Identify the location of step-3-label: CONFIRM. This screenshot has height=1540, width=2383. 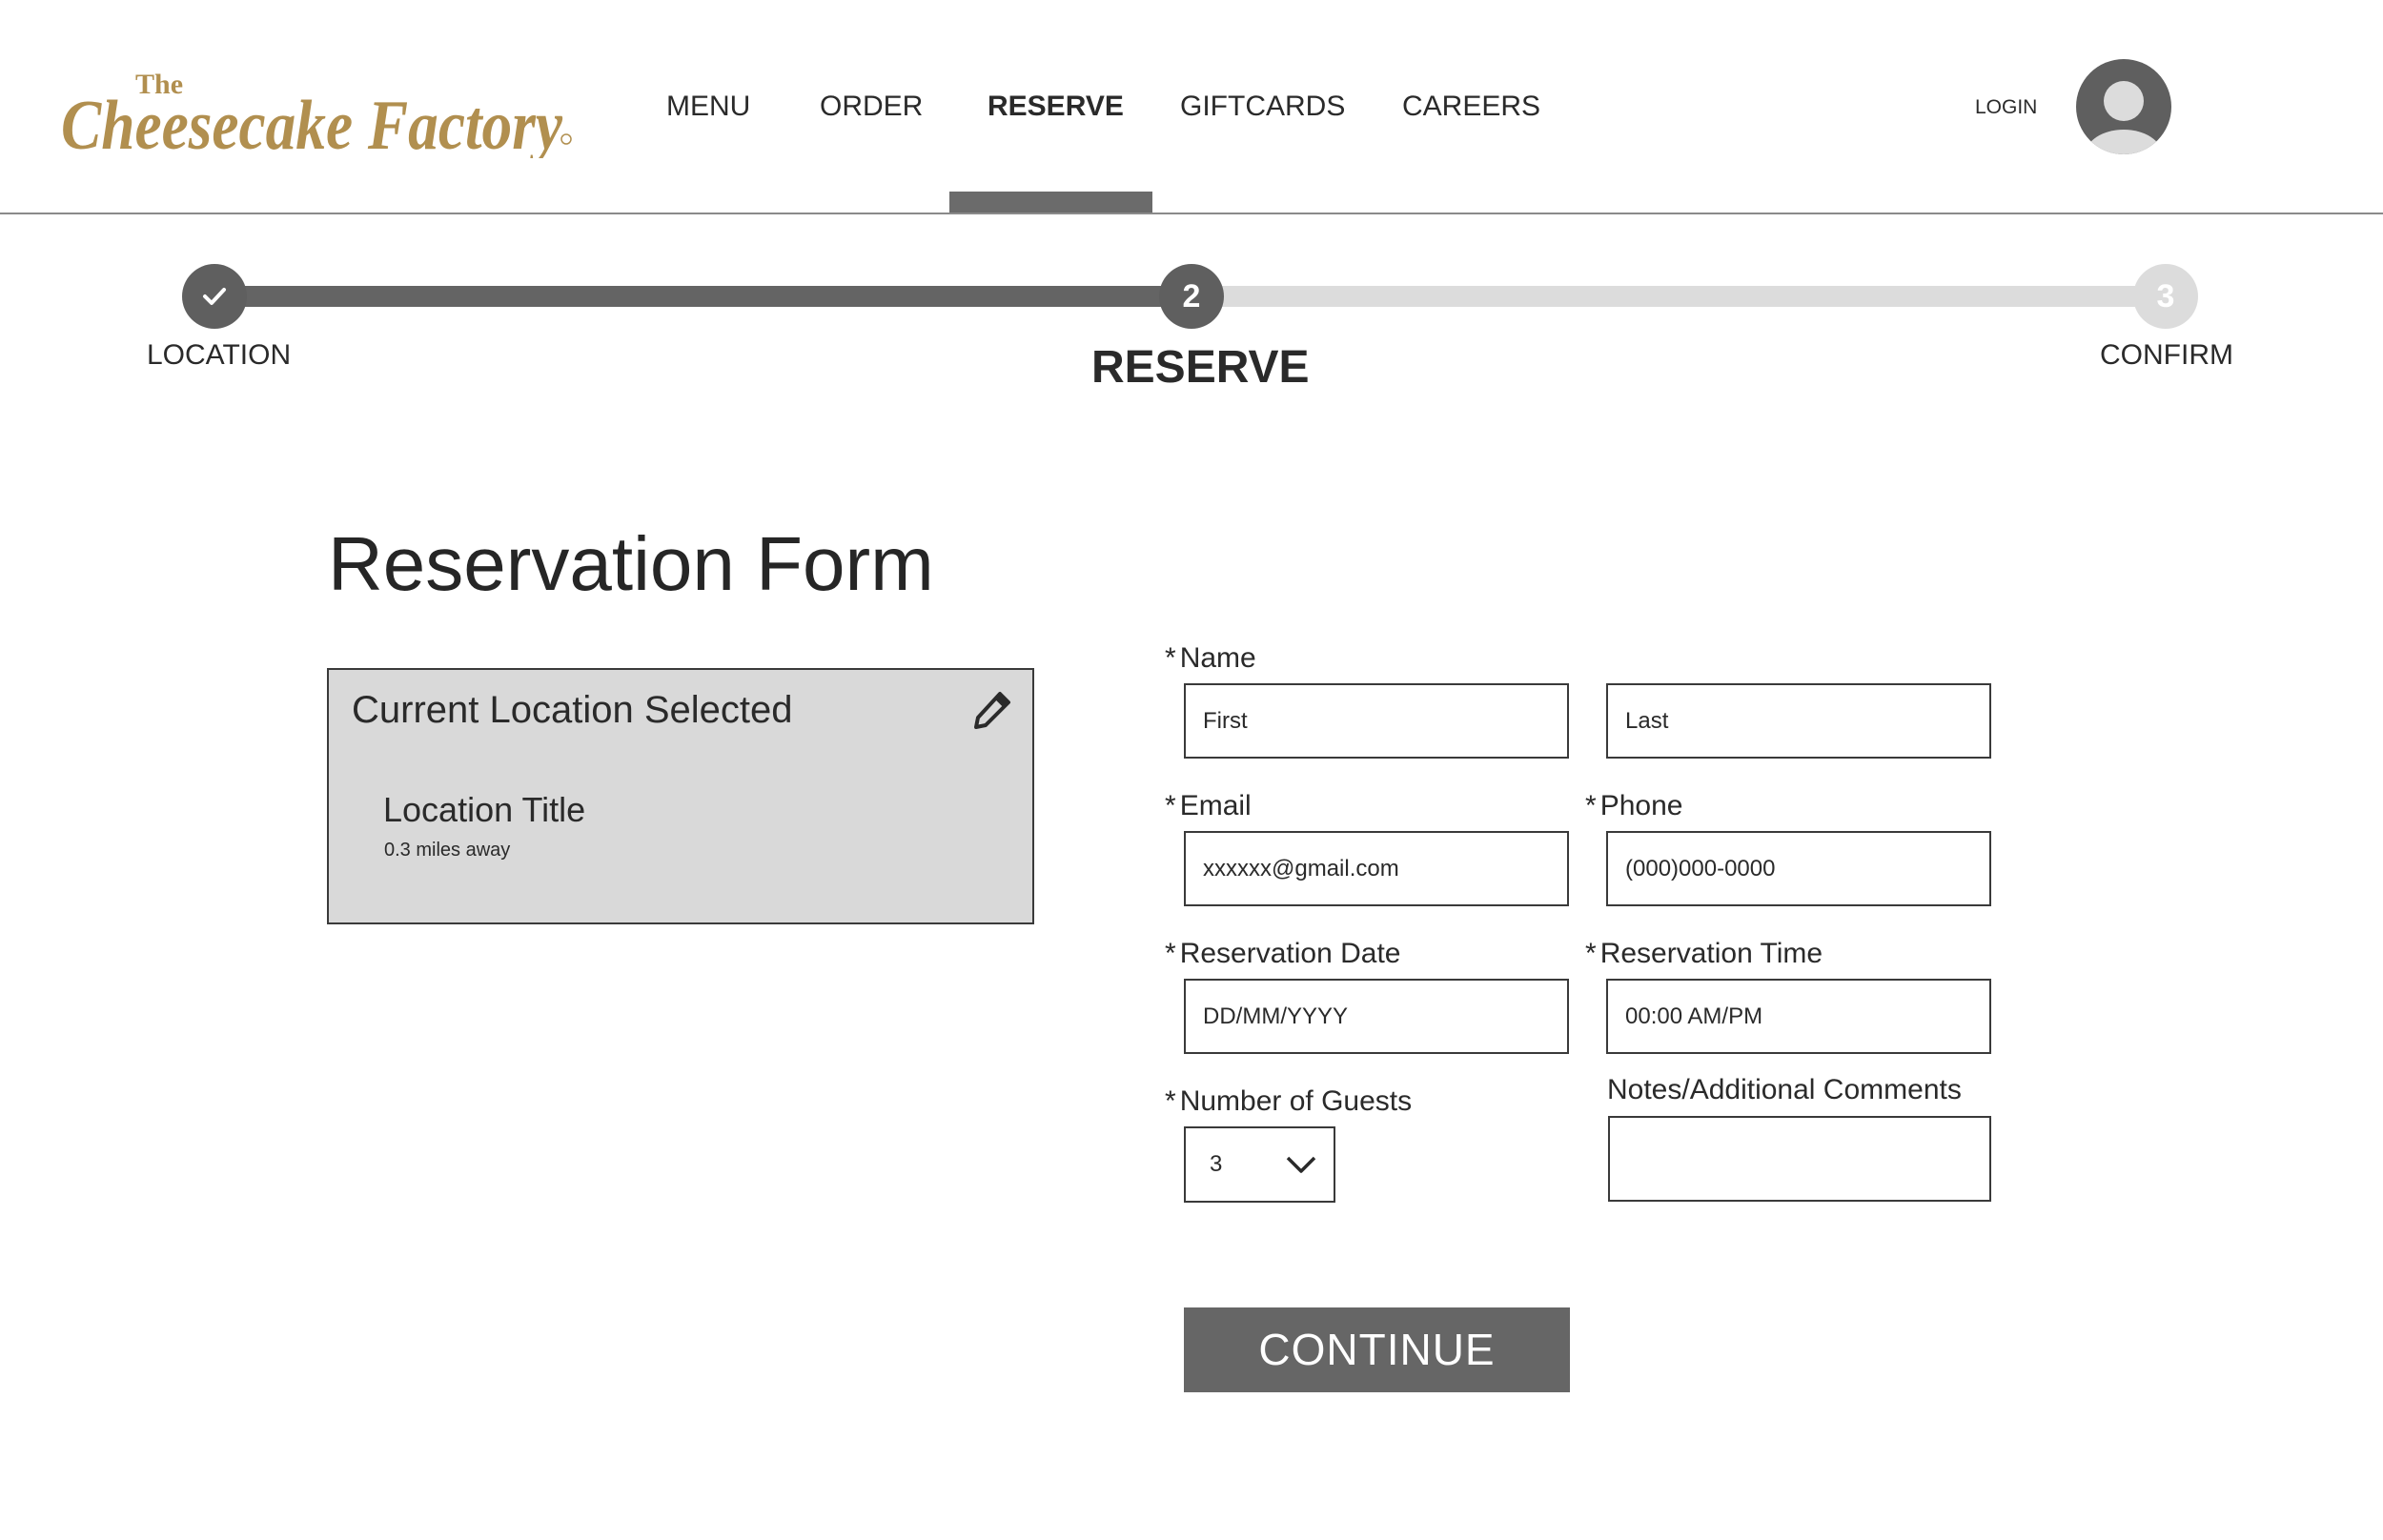
(2167, 355).